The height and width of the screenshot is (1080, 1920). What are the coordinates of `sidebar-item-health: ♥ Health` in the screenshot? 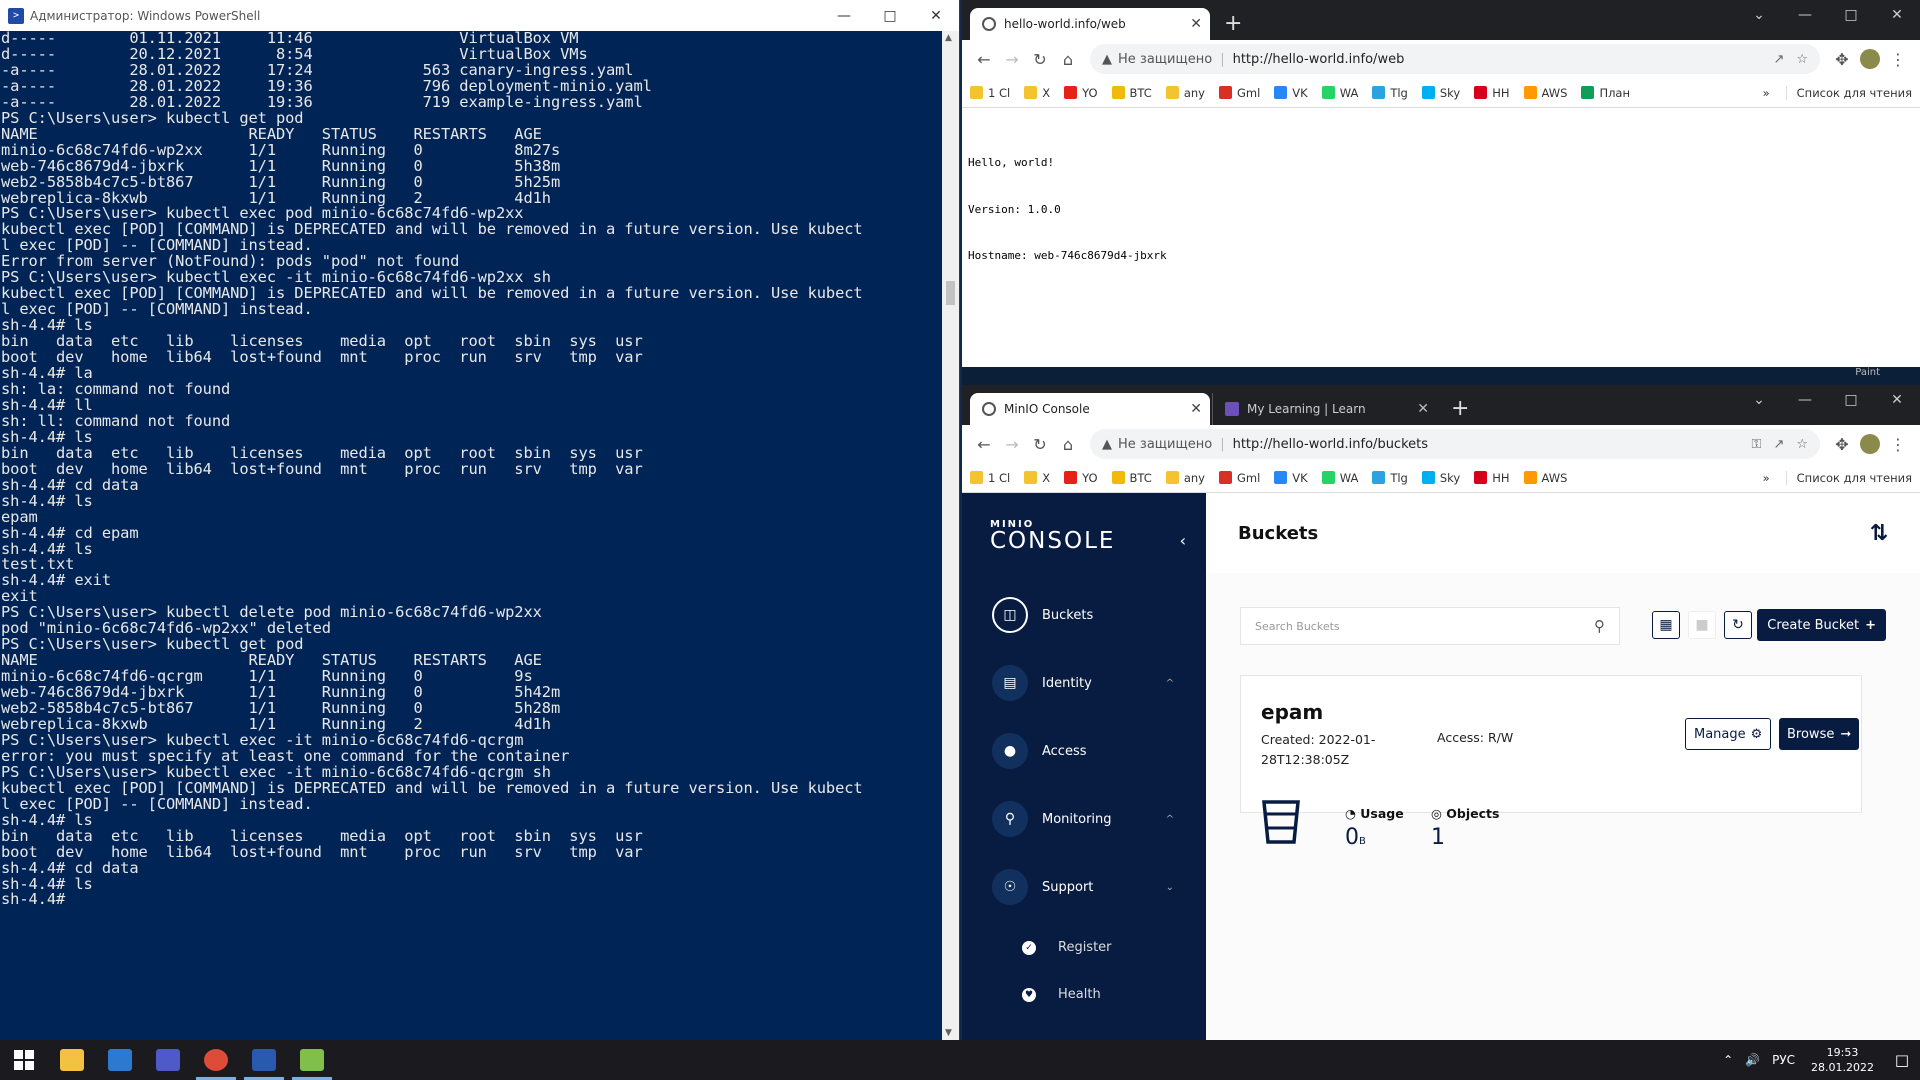 It's located at (1061, 994).